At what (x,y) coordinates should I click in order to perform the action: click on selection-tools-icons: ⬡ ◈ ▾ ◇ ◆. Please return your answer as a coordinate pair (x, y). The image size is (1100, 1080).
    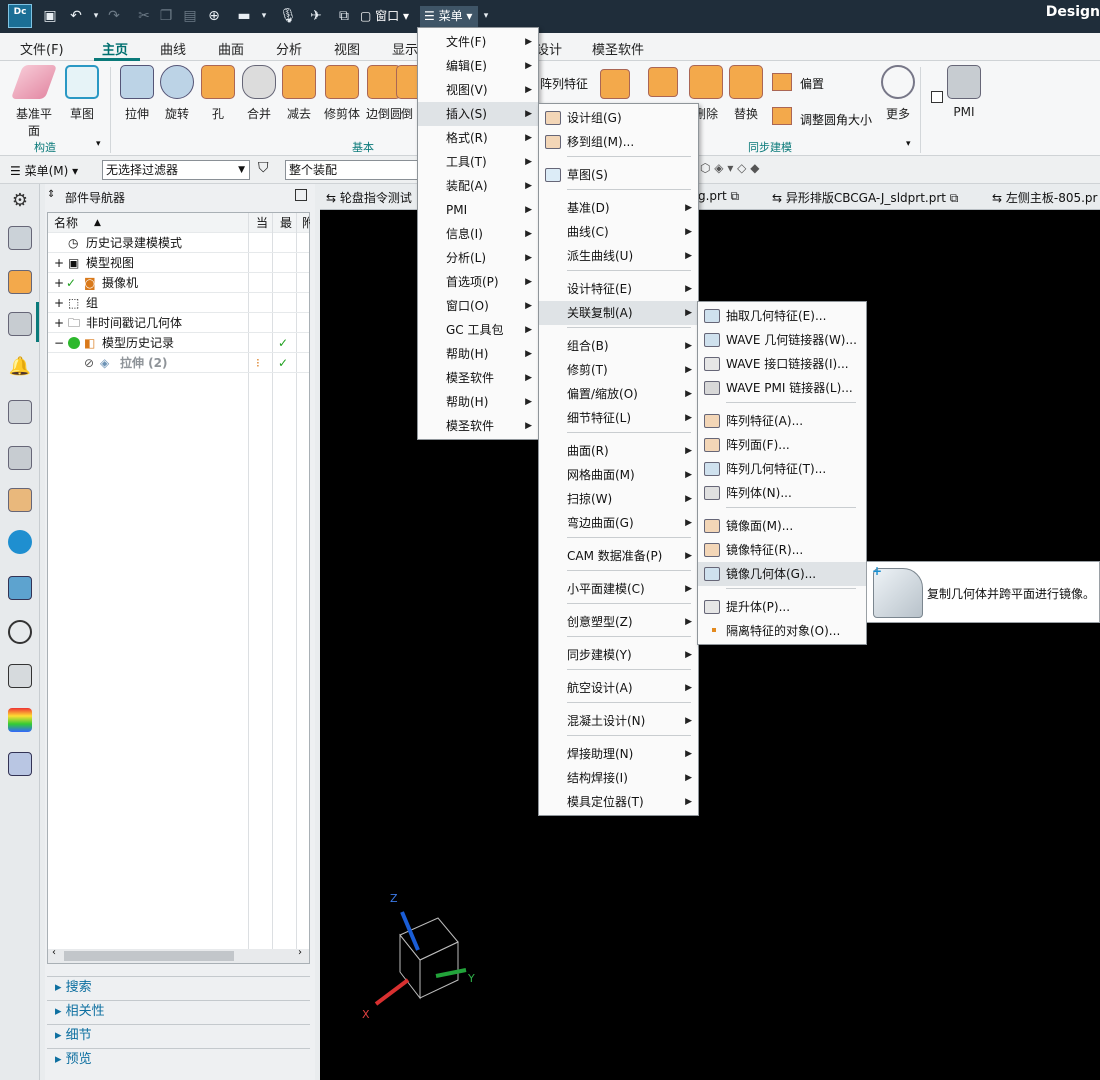
    Looking at the image, I should click on (760, 170).